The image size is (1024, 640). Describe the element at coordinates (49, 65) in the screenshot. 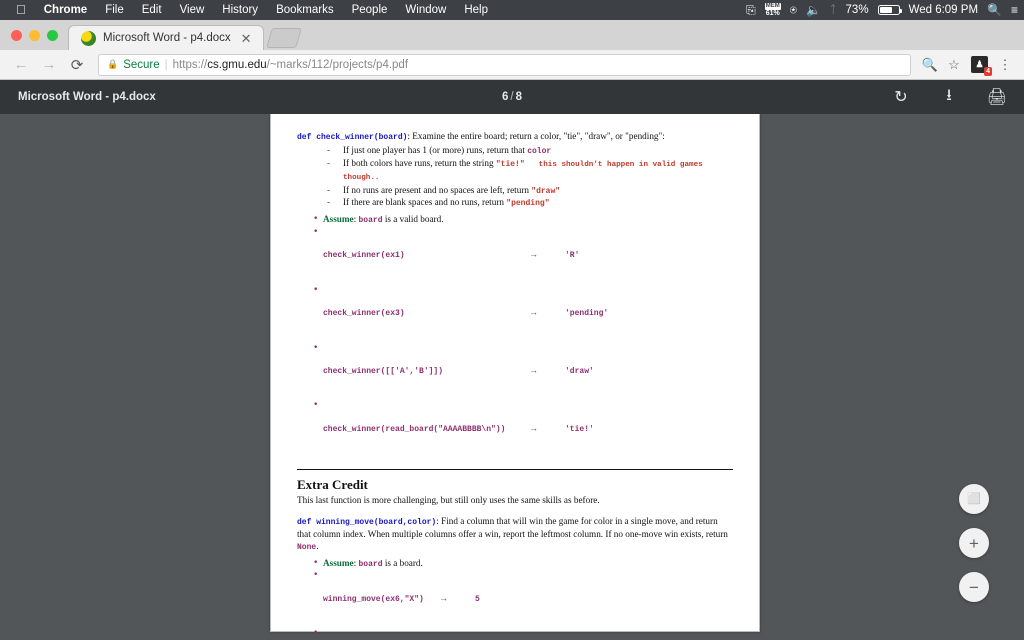

I see `forward-arrow-icon: →` at that location.